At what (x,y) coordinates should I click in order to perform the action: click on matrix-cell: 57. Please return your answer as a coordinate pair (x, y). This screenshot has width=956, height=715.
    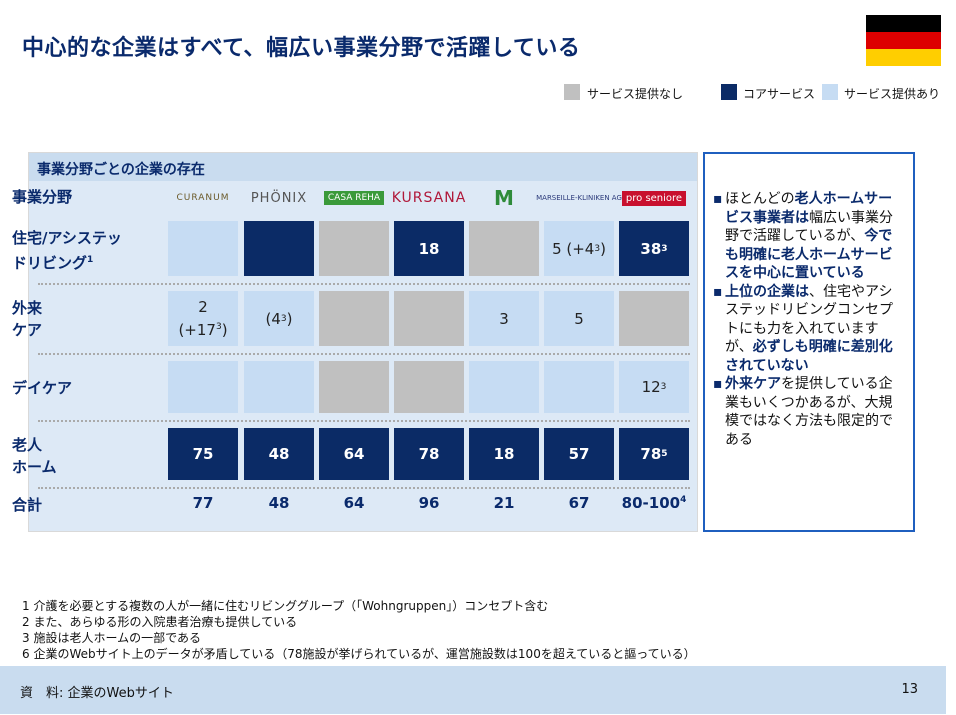
    Looking at the image, I should click on (579, 454).